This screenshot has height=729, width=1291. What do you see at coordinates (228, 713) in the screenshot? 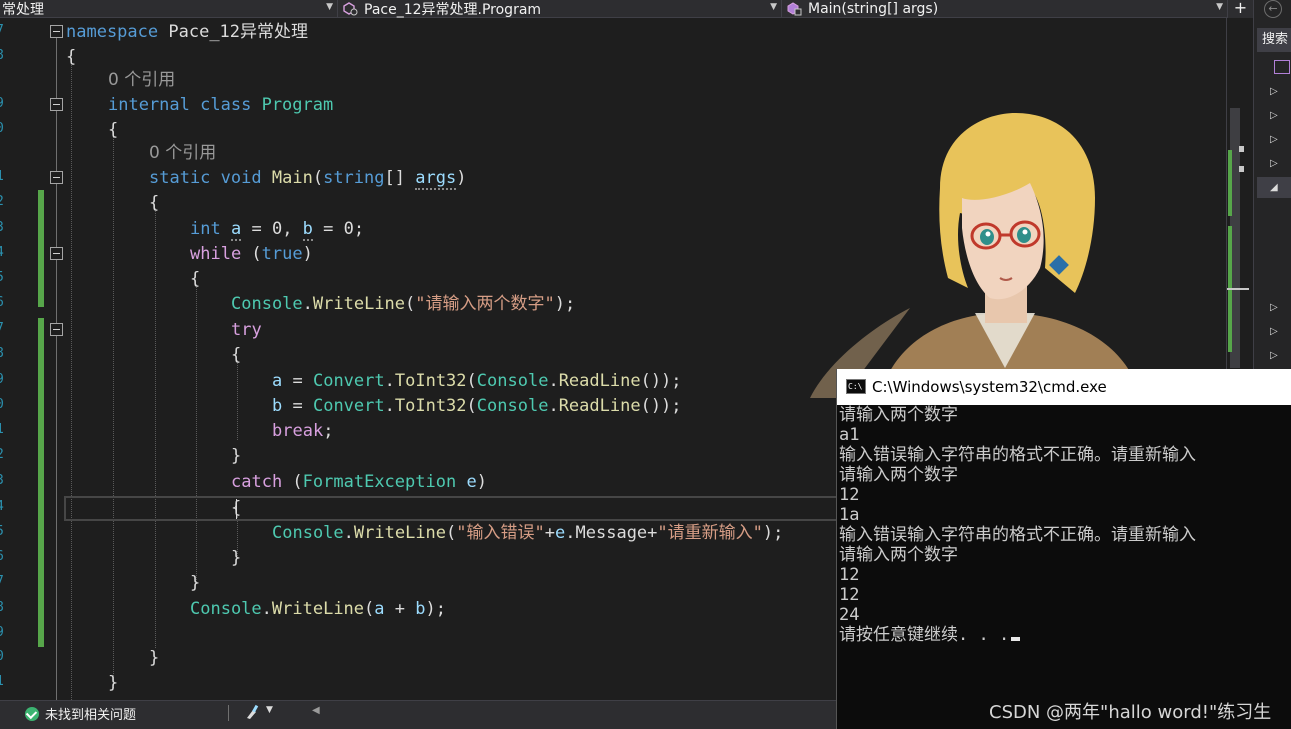
I see `divider` at bounding box center [228, 713].